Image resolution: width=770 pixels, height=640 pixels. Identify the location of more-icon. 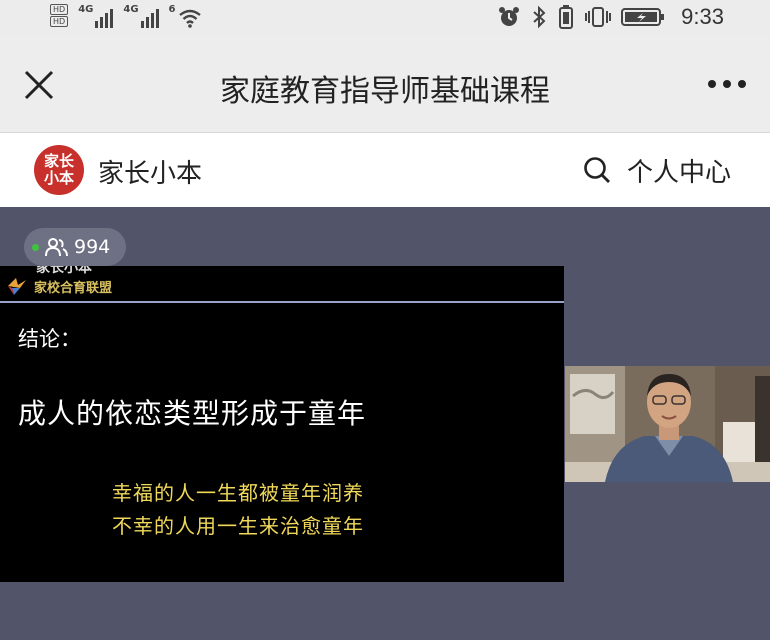
(727, 84).